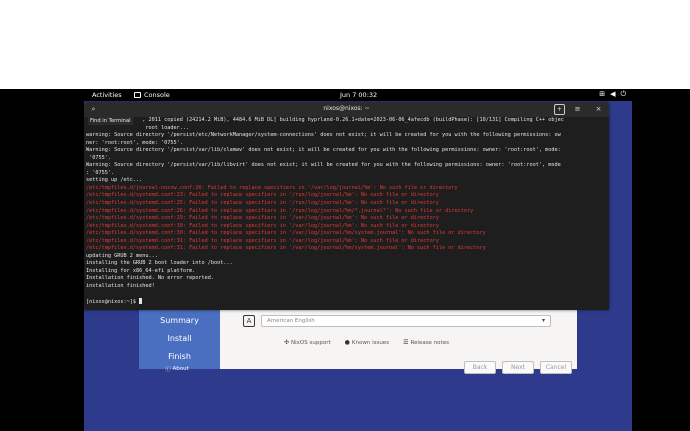  What do you see at coordinates (100, 172) in the screenshot?
I see `terminal-line: : '0755'.` at bounding box center [100, 172].